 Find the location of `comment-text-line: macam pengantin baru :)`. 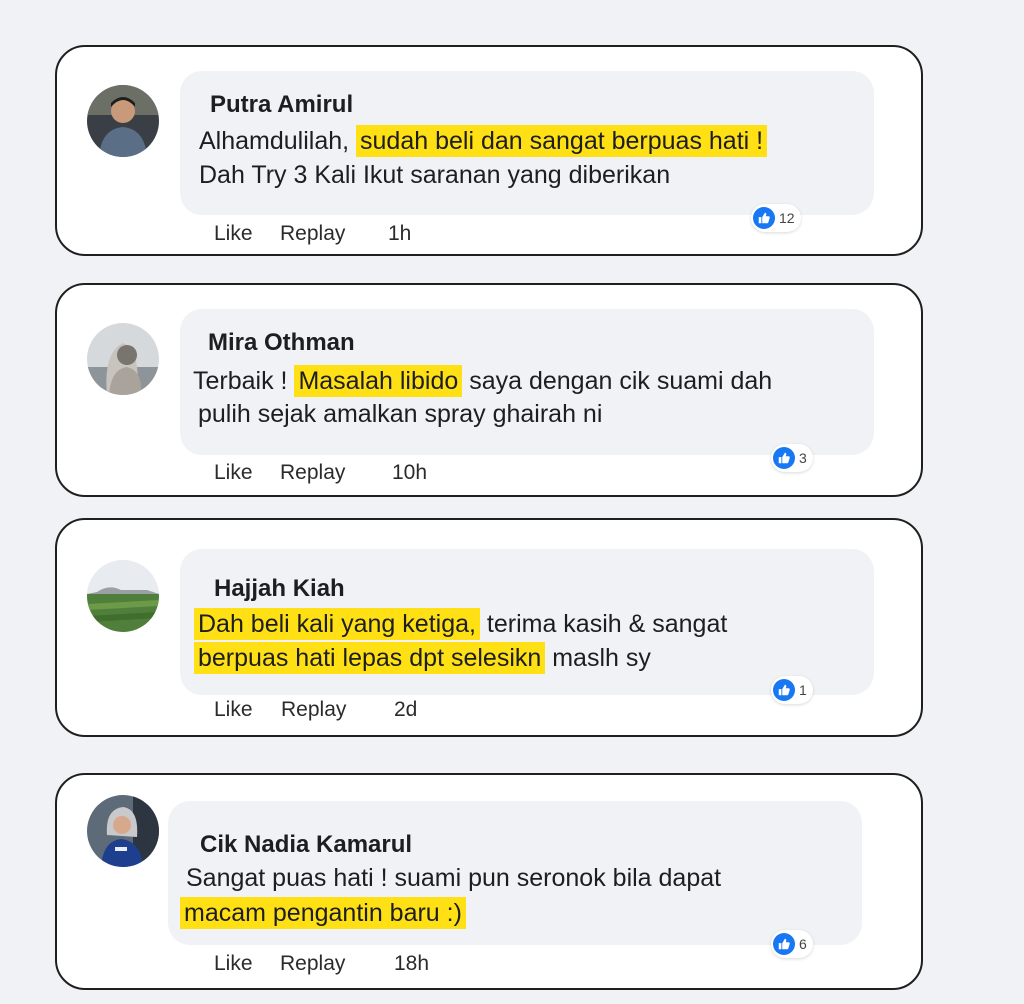

comment-text-line: macam pengantin baru :) is located at coordinates (323, 913).